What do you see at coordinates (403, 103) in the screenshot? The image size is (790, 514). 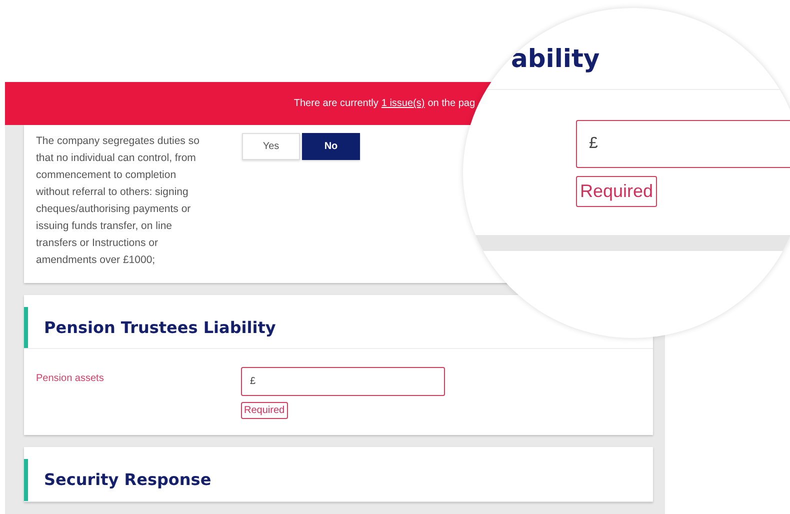 I see `issues-link: 1 issue(s)` at bounding box center [403, 103].